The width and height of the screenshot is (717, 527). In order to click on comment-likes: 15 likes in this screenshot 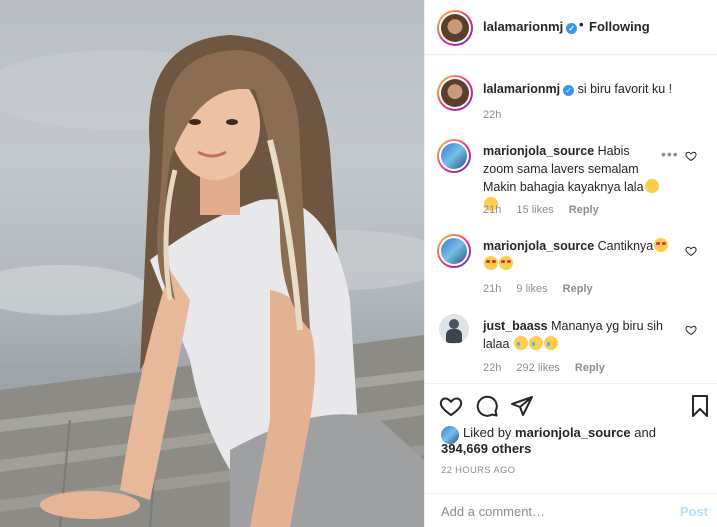, I will do `click(534, 210)`.